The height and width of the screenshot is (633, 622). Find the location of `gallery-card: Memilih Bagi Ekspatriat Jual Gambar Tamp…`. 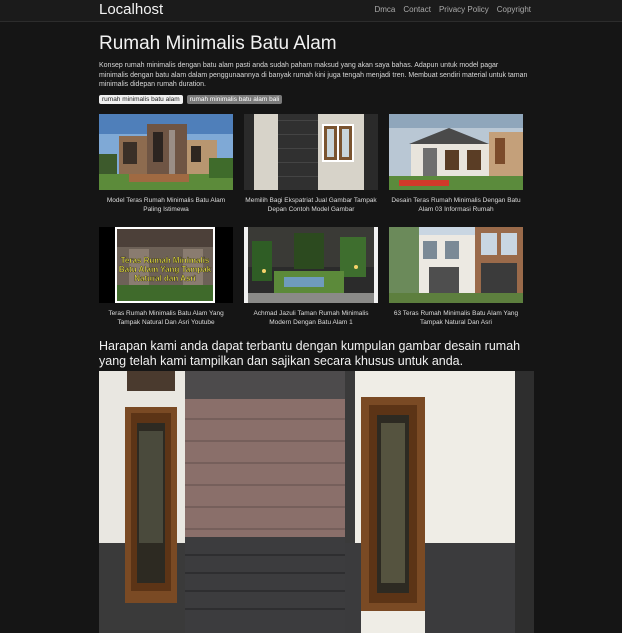

gallery-card: Memilih Bagi Ekspatriat Jual Gambar Tamp… is located at coordinates (311, 164).